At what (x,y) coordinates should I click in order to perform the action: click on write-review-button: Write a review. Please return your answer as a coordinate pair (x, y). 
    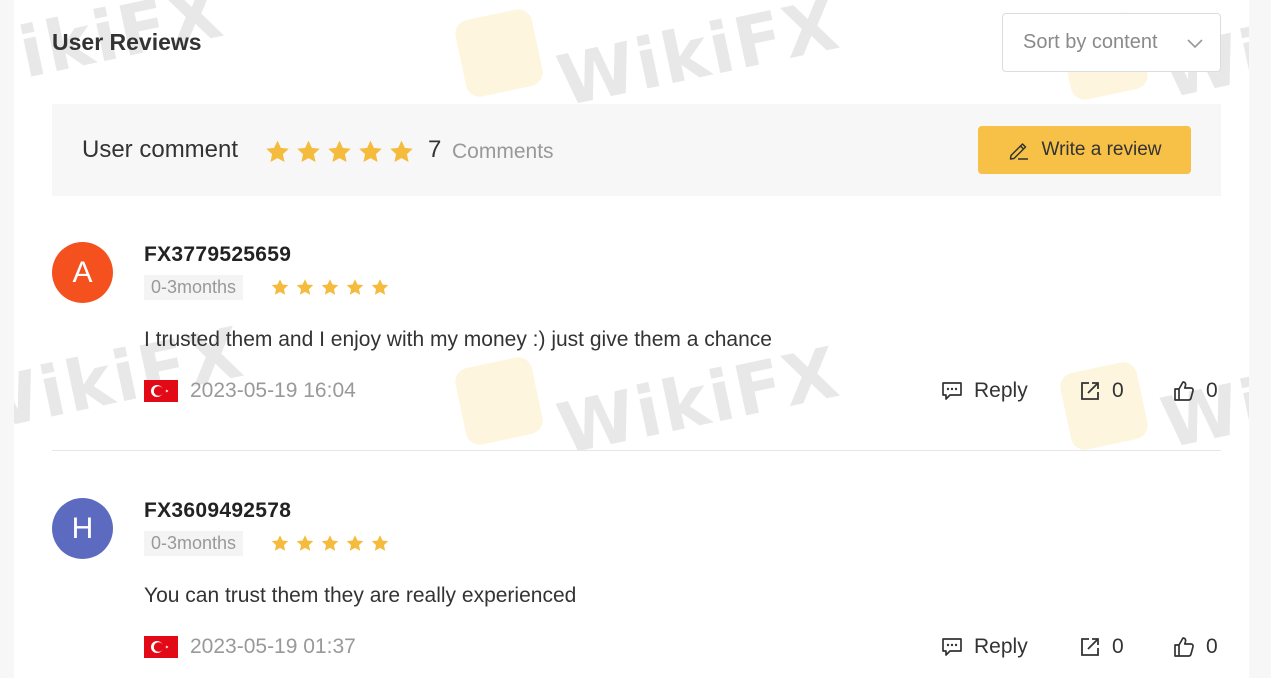
    Looking at the image, I should click on (1084, 150).